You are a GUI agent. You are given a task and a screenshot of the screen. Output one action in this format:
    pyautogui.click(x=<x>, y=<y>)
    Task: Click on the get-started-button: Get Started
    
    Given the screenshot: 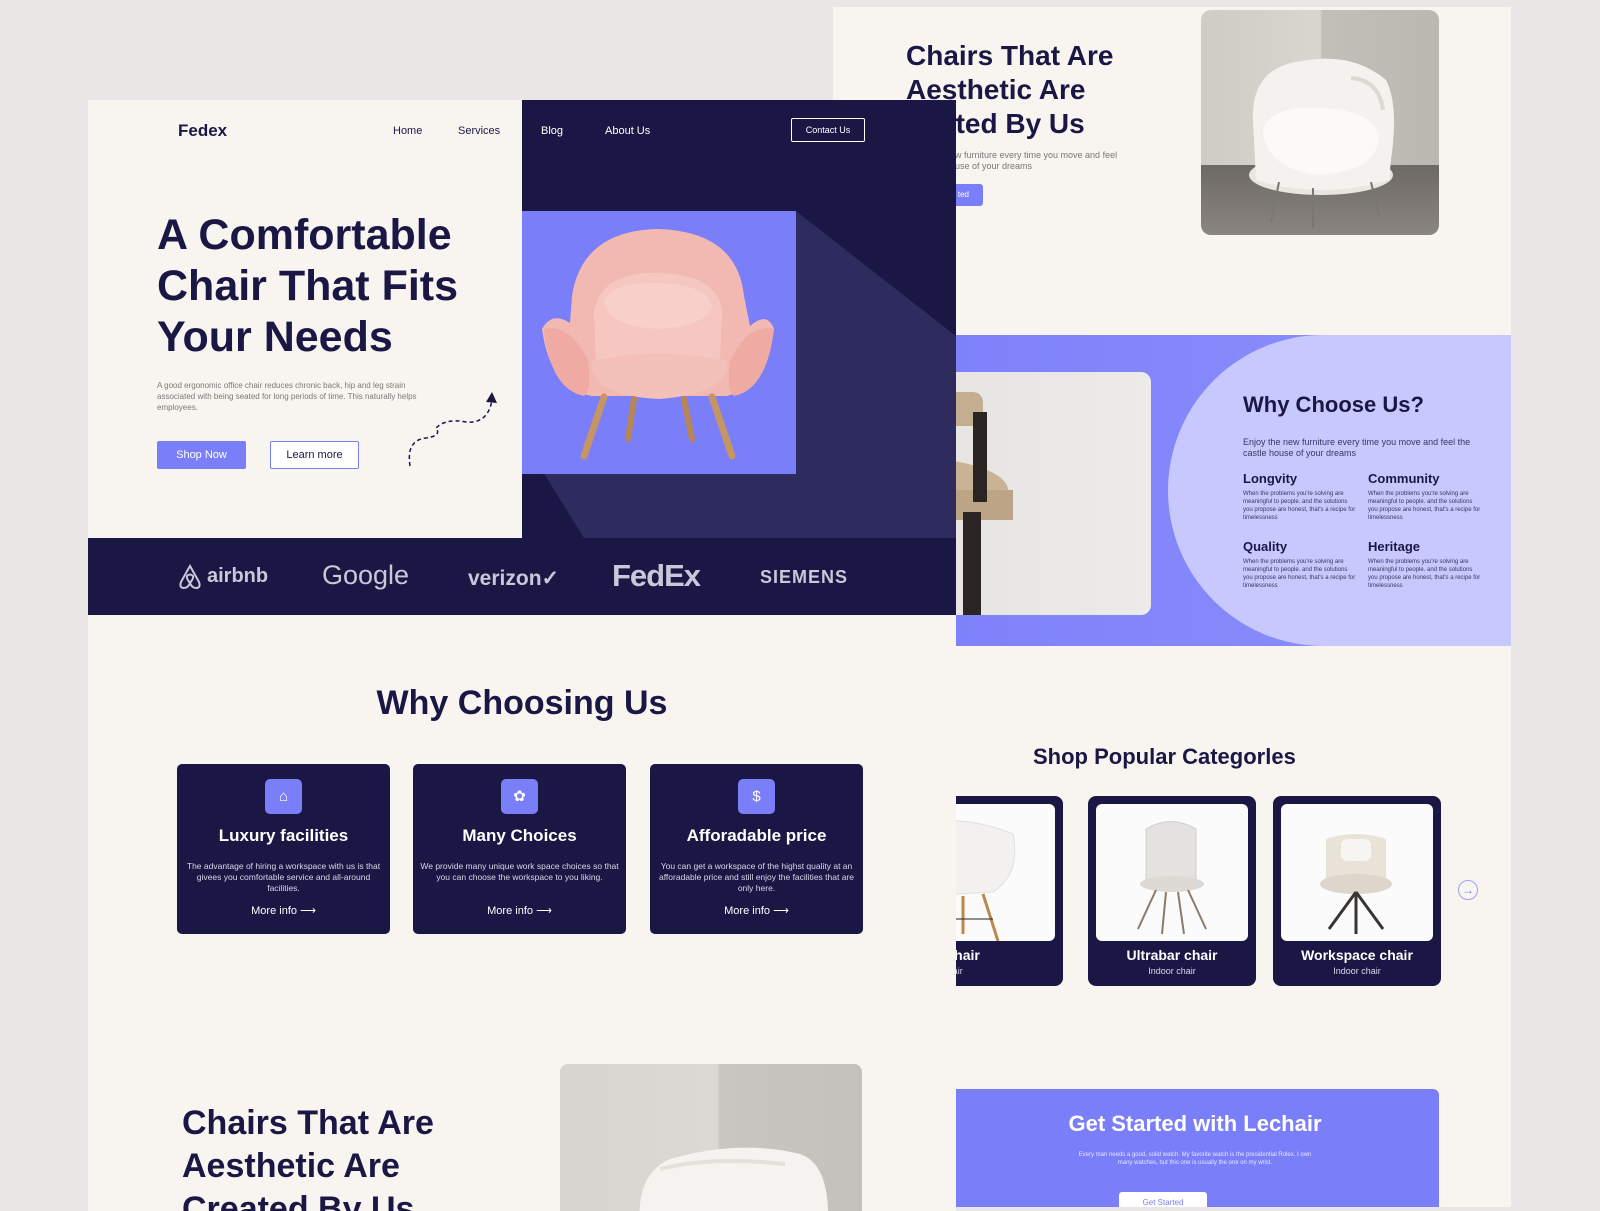 What is the action you would take?
    pyautogui.click(x=1163, y=1199)
    